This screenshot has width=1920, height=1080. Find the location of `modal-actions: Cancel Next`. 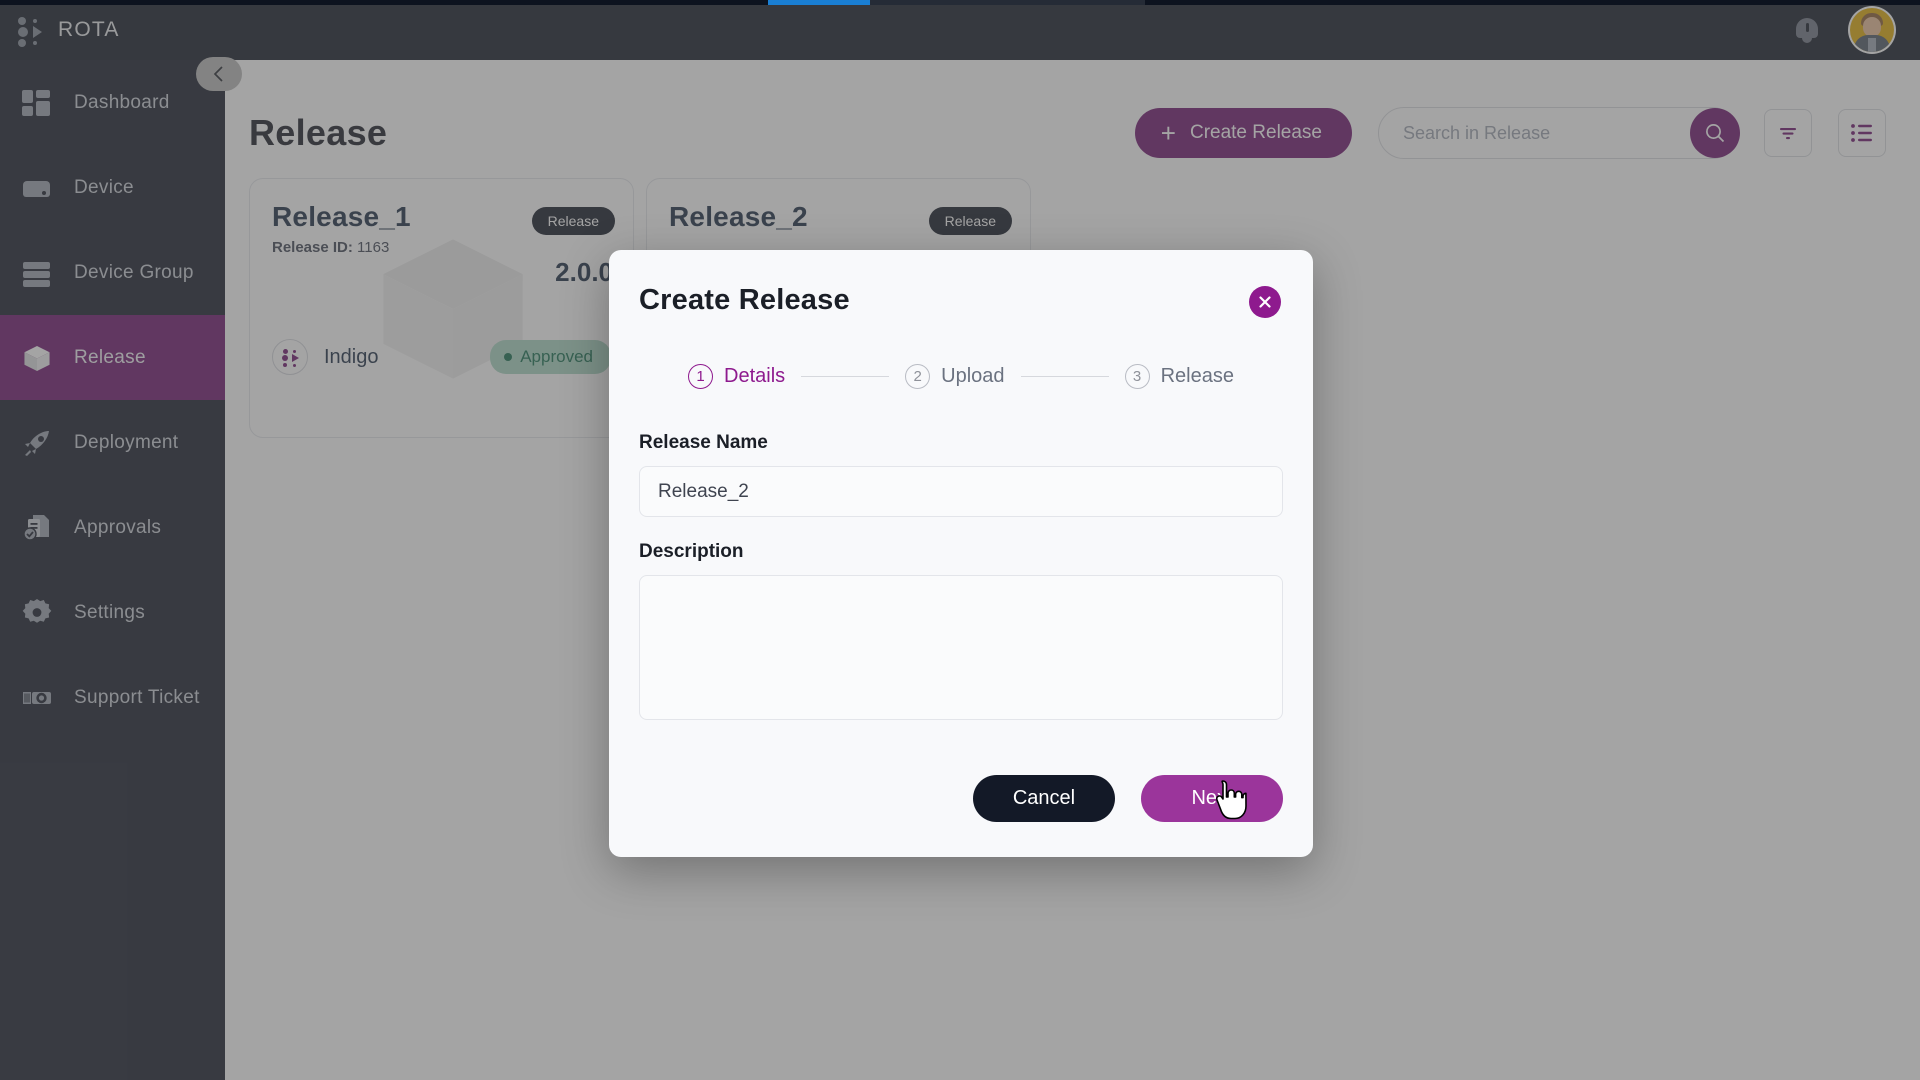

modal-actions: Cancel Next is located at coordinates (961, 798).